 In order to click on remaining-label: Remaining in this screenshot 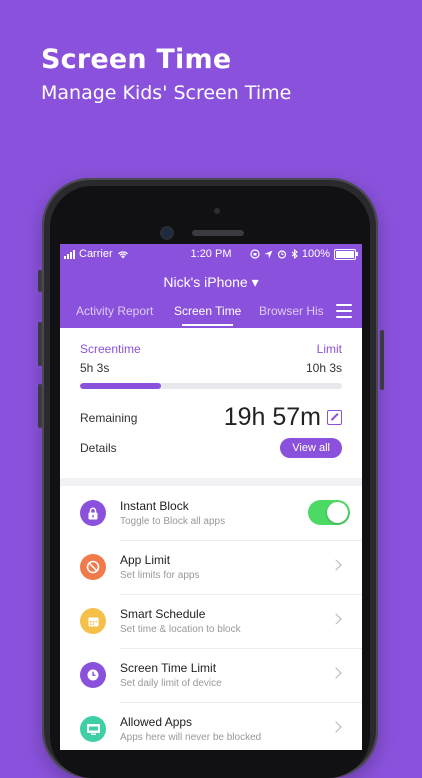, I will do `click(109, 417)`.